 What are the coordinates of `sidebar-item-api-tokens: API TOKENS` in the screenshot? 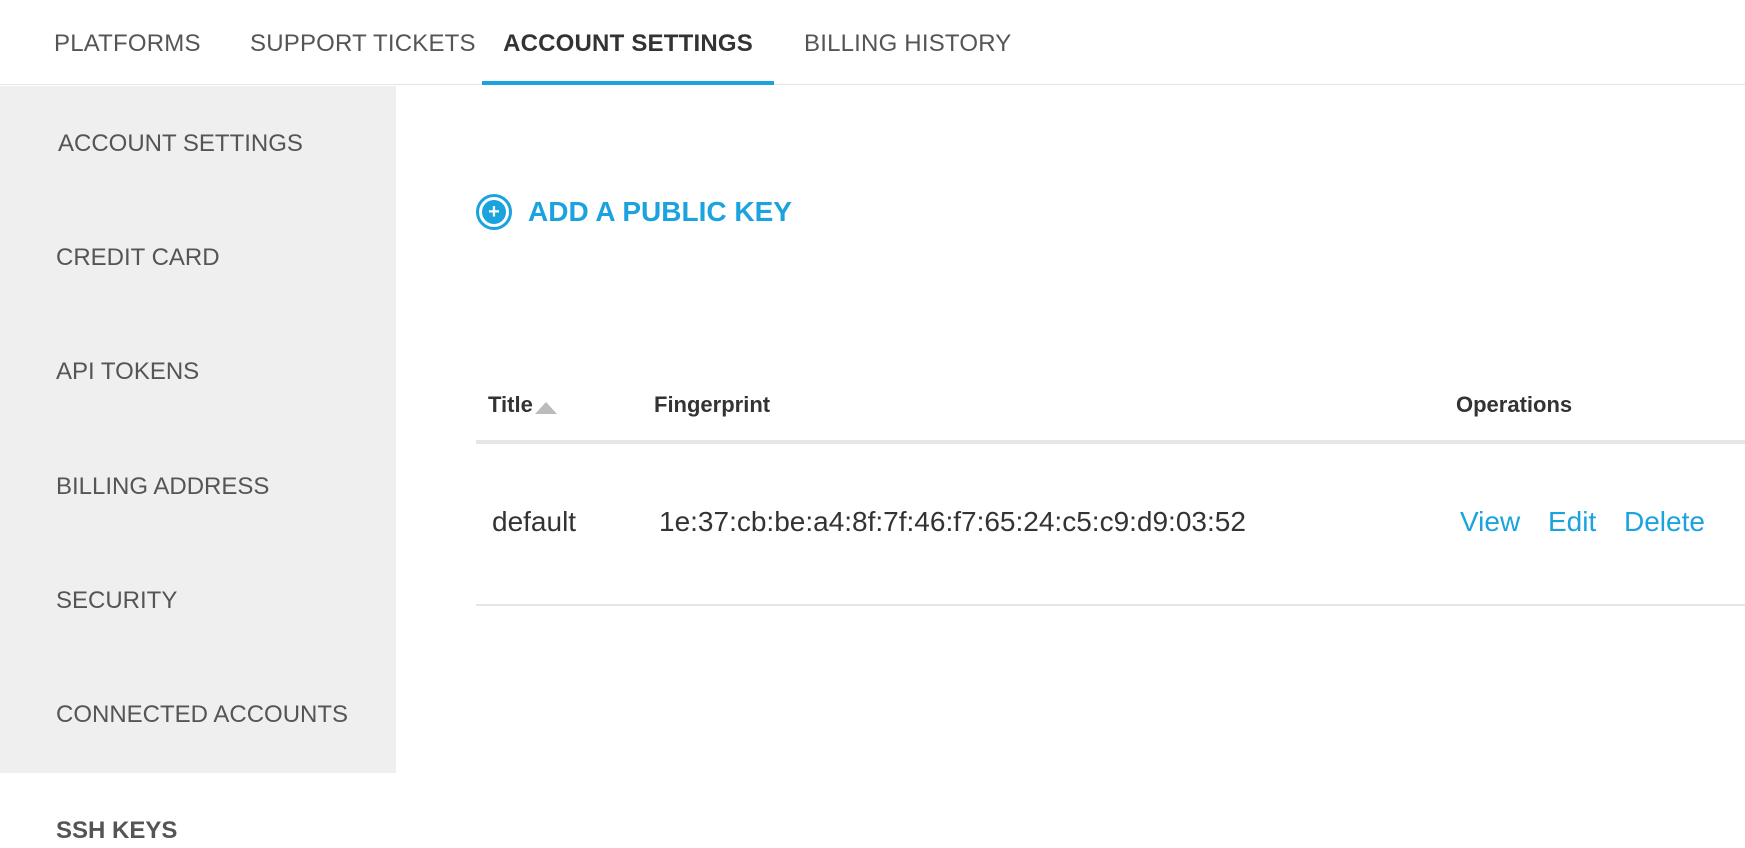 It's located at (127, 372).